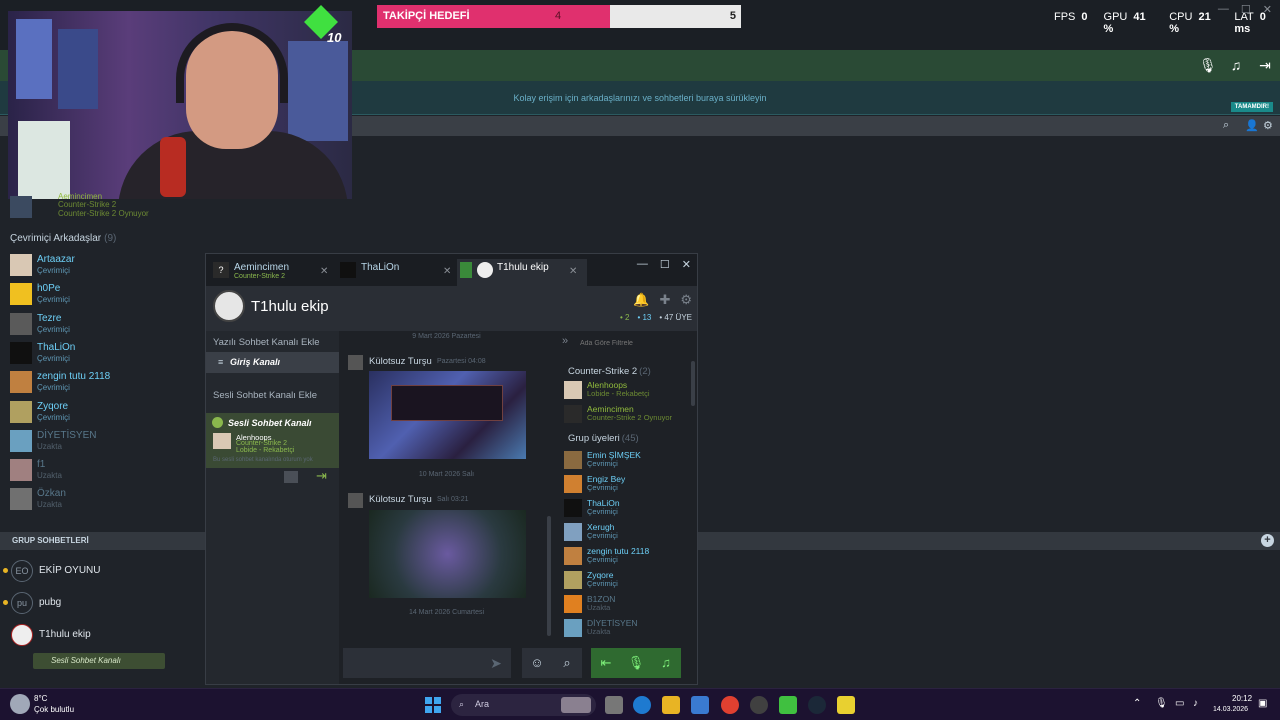 This screenshot has height=720, width=1280. I want to click on file-explorer-icon, so click(671, 705).